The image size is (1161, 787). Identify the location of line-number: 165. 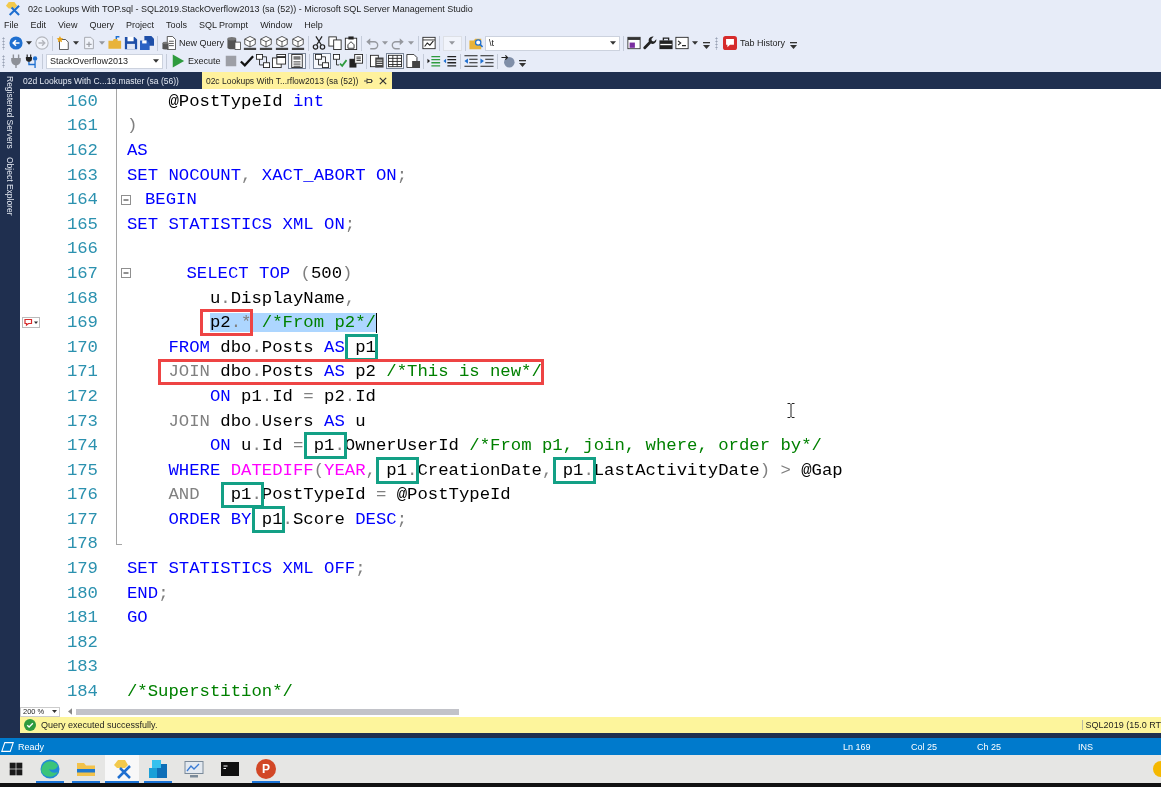
(81, 224).